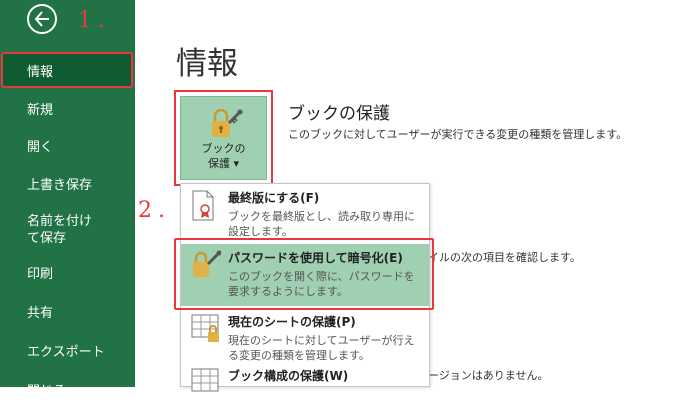 The image size is (688, 407). What do you see at coordinates (40, 274) in the screenshot?
I see `sidebar-item-label: 印刷` at bounding box center [40, 274].